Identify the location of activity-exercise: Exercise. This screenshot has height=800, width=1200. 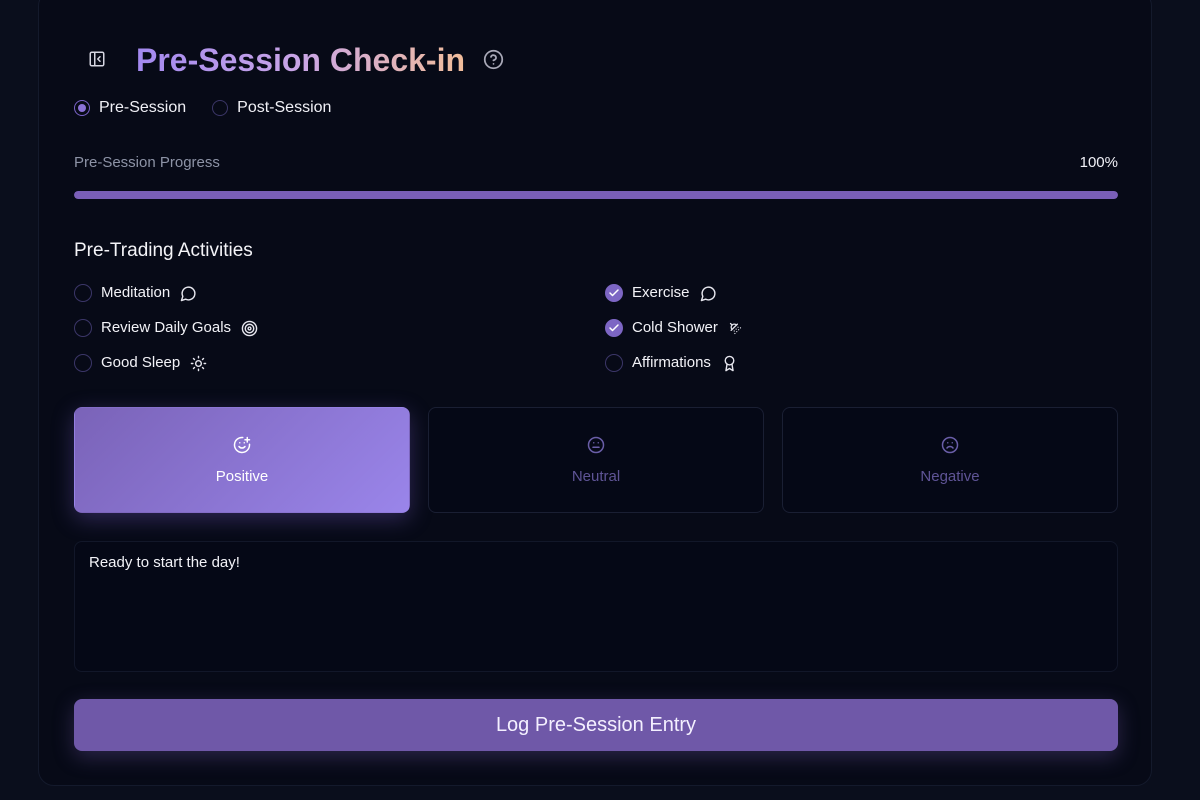
(661, 293).